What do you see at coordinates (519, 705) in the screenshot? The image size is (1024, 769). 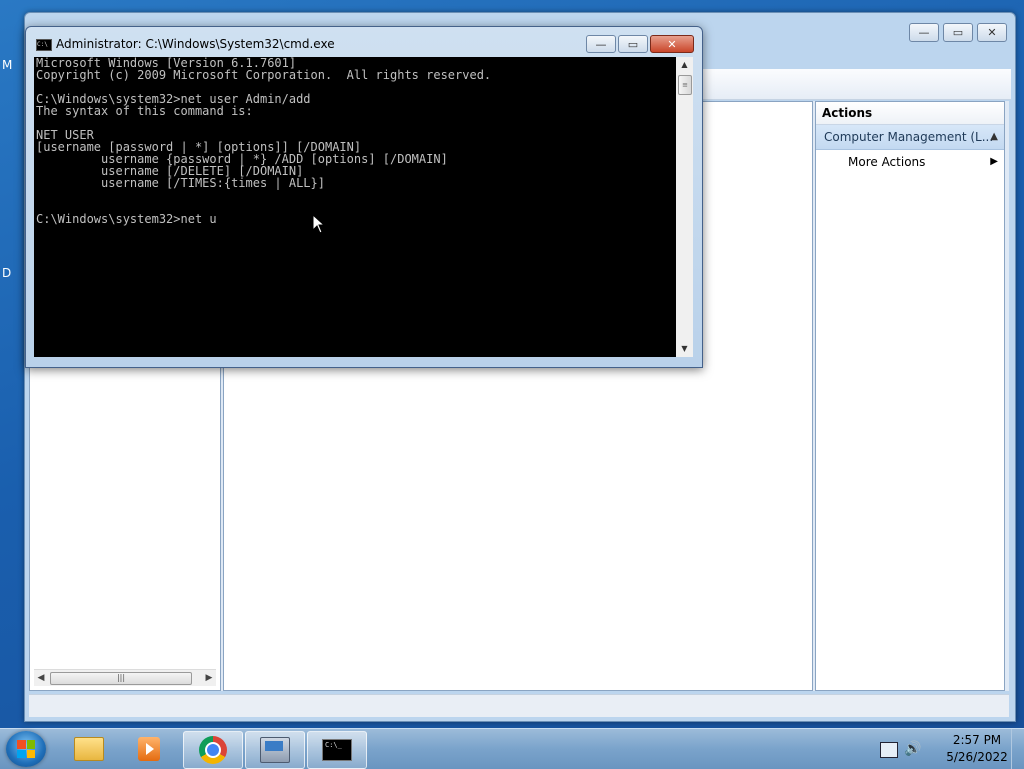 I see `status-bar` at bounding box center [519, 705].